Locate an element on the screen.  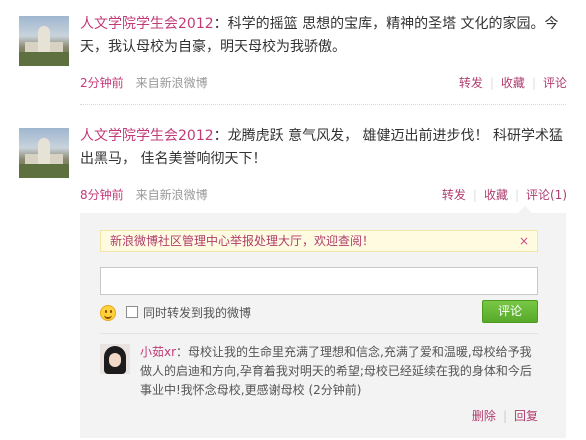
avatar-face is located at coordinates (115, 360).